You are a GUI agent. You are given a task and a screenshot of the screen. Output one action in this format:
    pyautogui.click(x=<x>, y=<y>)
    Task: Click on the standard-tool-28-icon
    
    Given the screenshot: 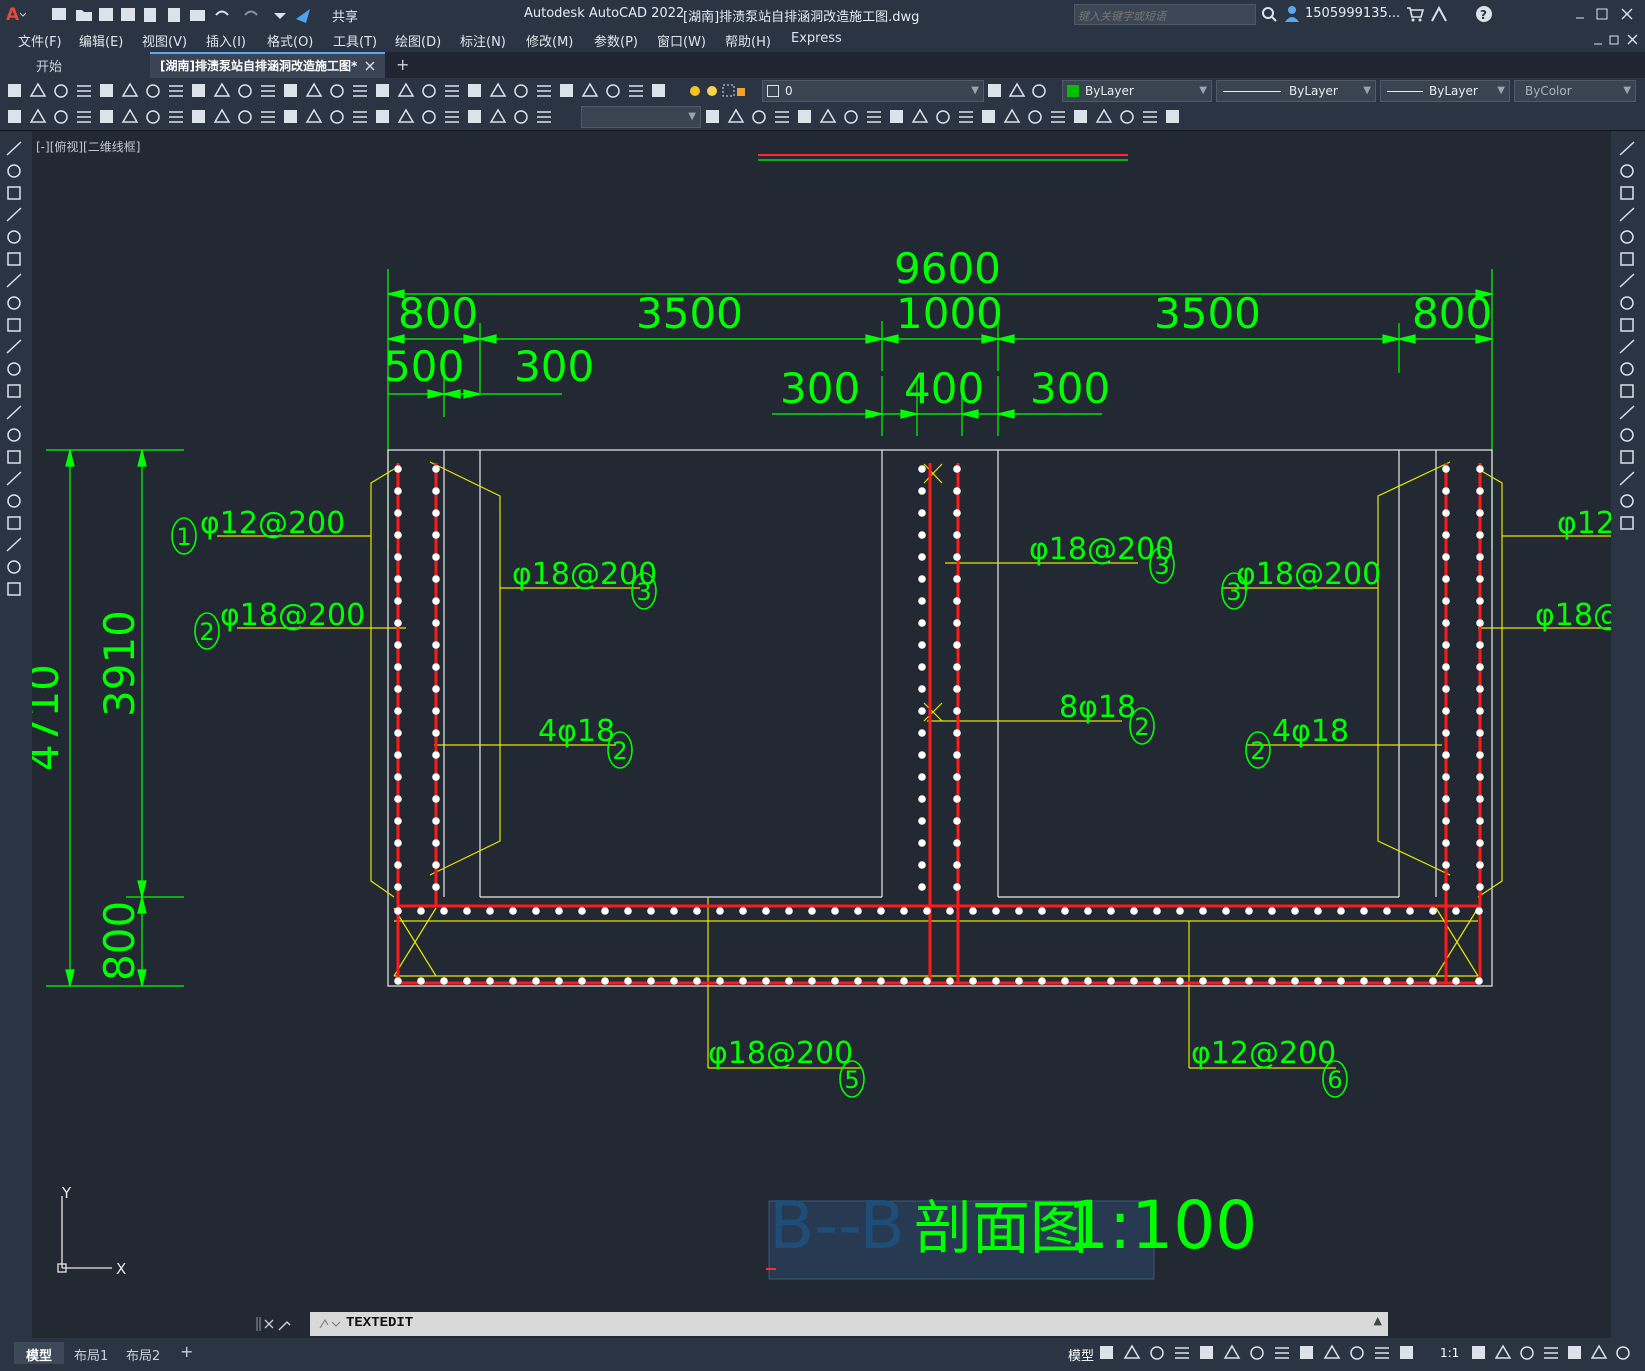 What is the action you would take?
    pyautogui.click(x=636, y=91)
    